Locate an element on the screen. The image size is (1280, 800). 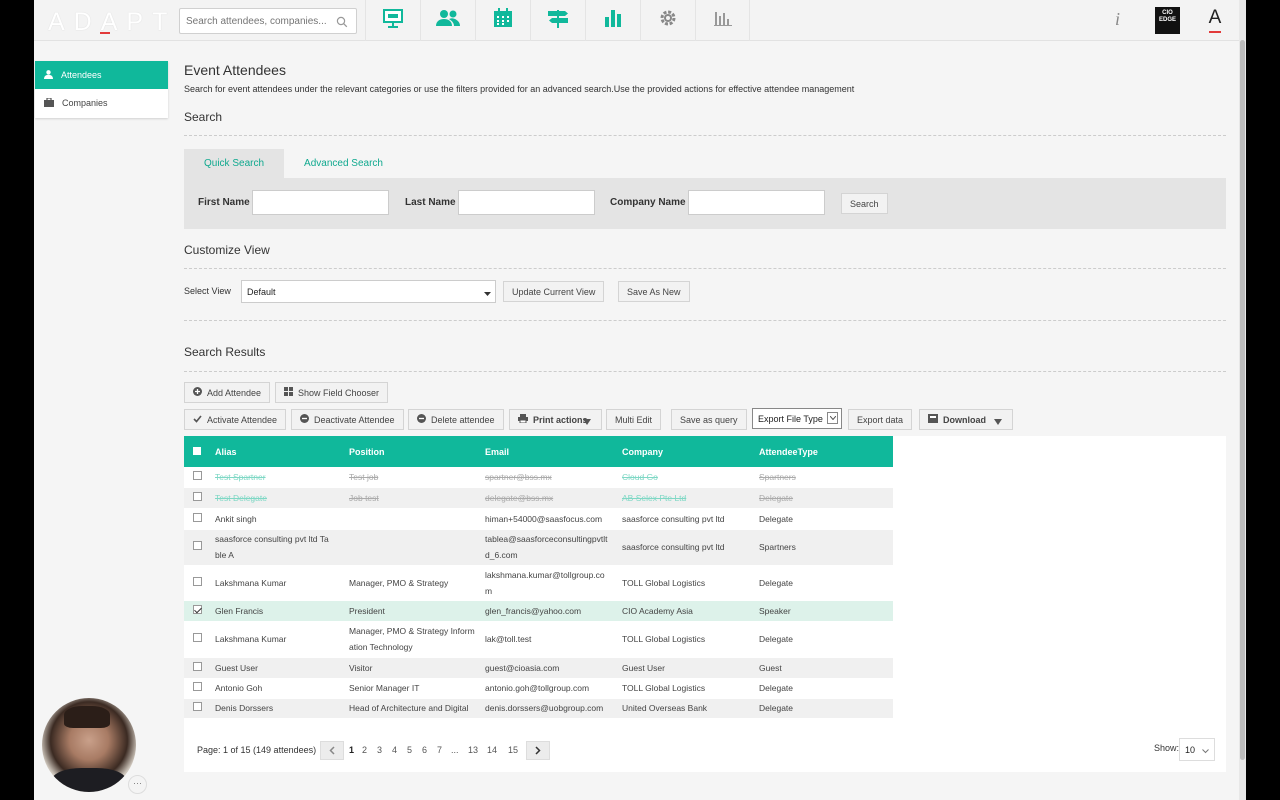
save-as-query-button: Save as query is located at coordinates (709, 419).